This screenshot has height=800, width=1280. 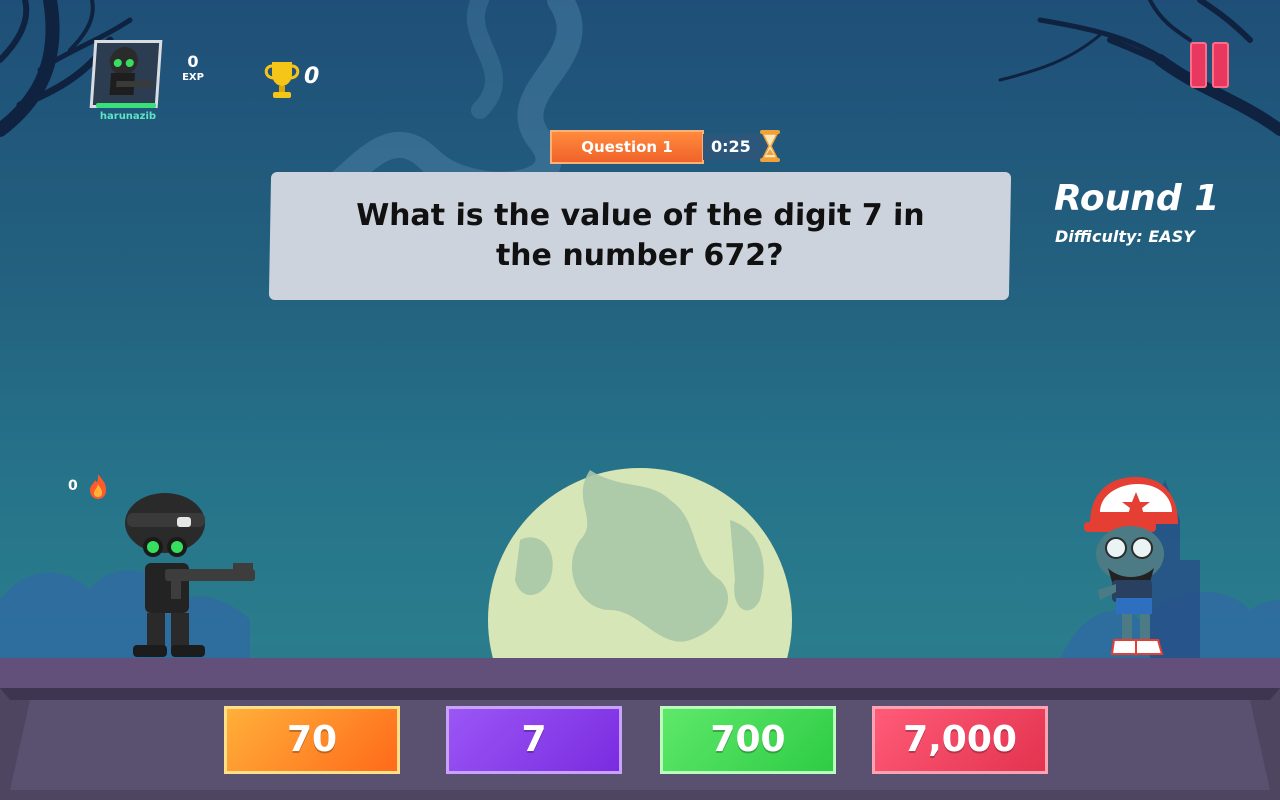 What do you see at coordinates (190, 575) in the screenshot?
I see `player-soldier` at bounding box center [190, 575].